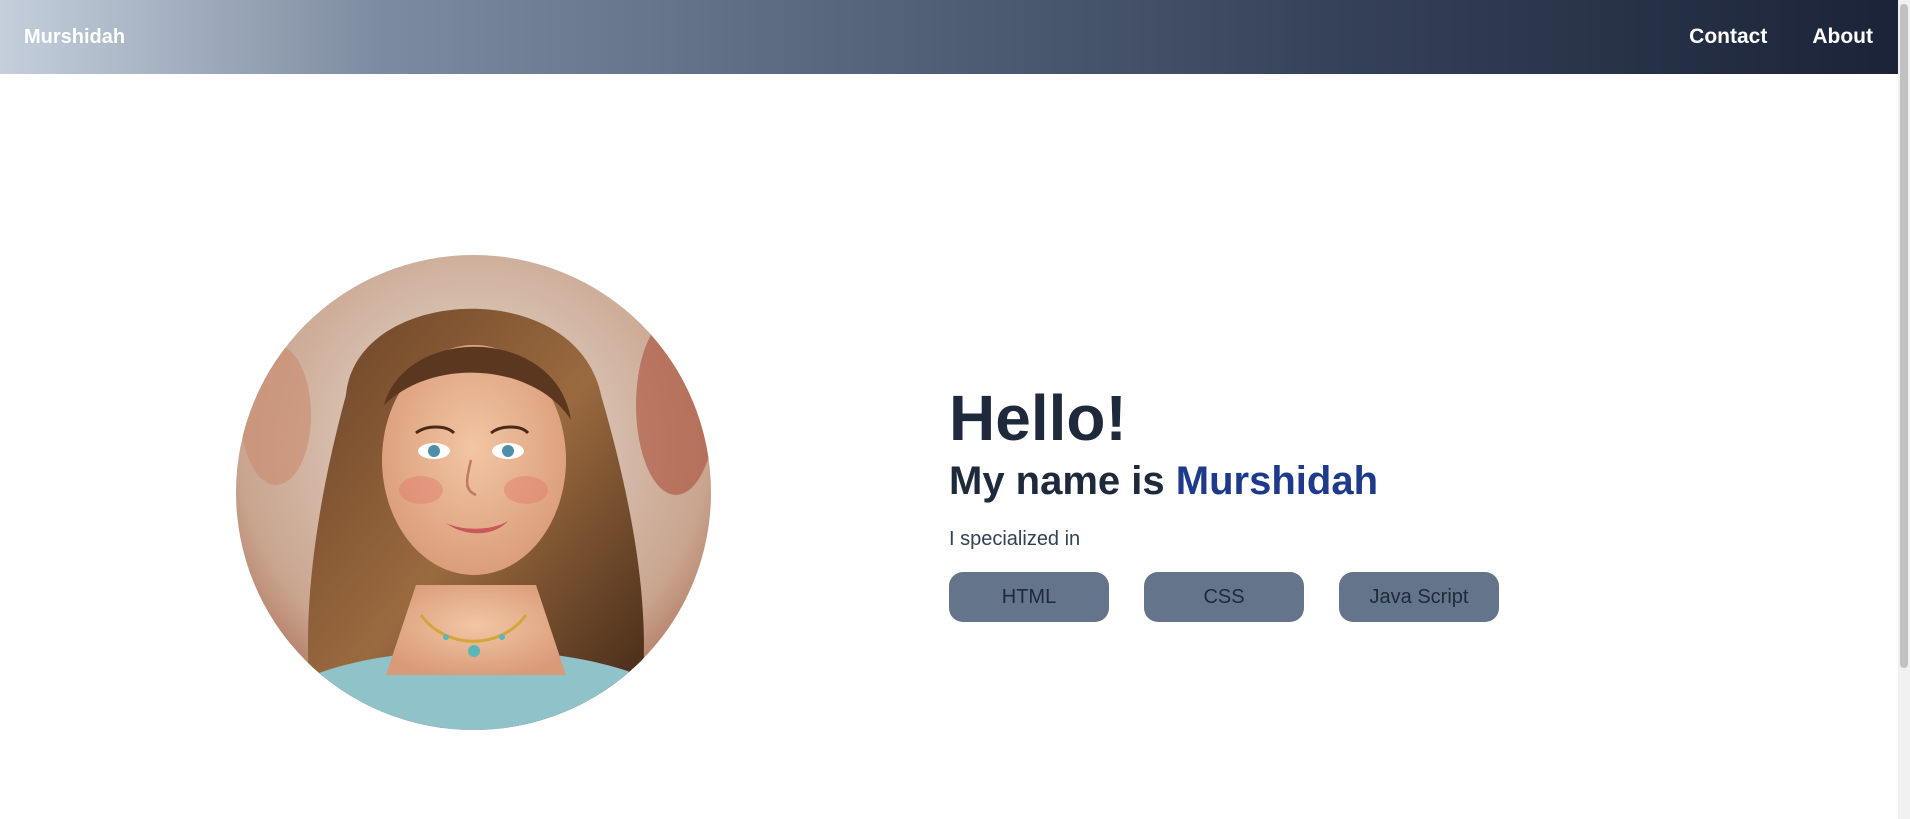 The image size is (1910, 819). What do you see at coordinates (1038, 418) in the screenshot?
I see `greeting-heading: Hello!` at bounding box center [1038, 418].